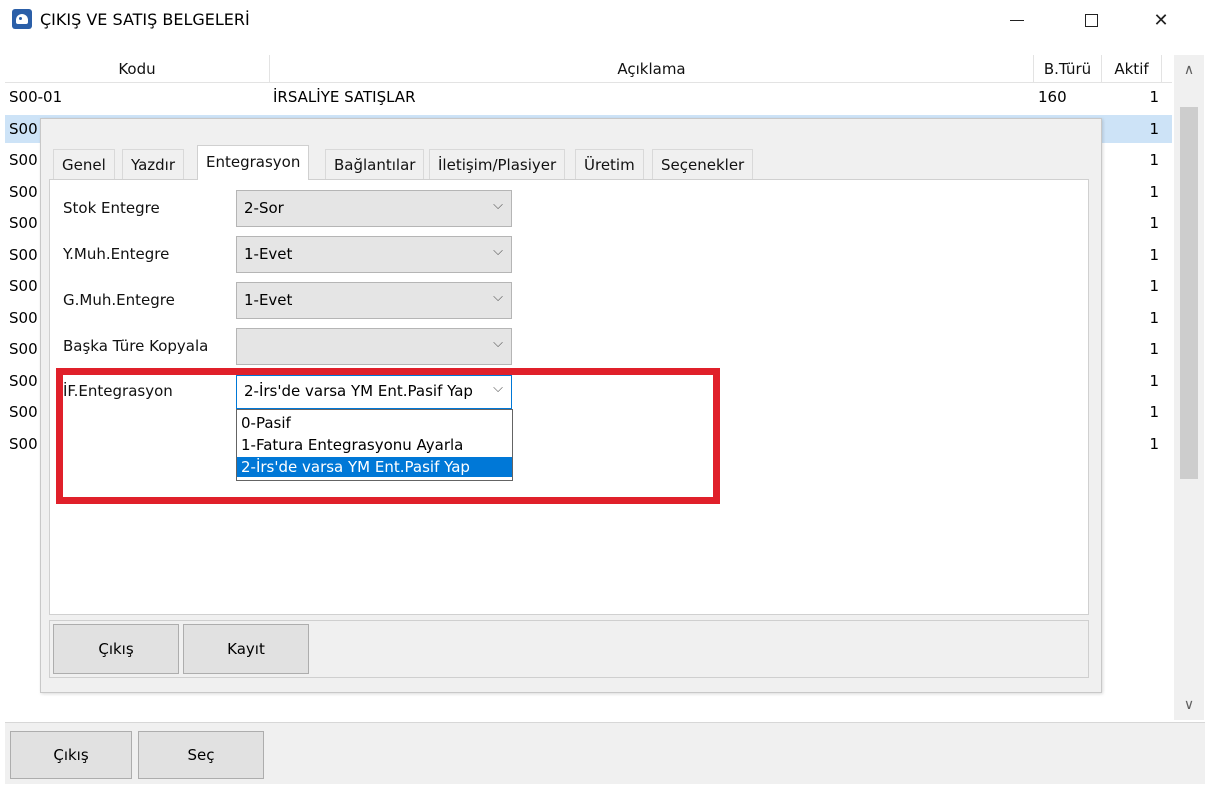 The height and width of the screenshot is (790, 1211). Describe the element at coordinates (153, 164) in the screenshot. I see `tab-yazdir: Yazdır` at that location.